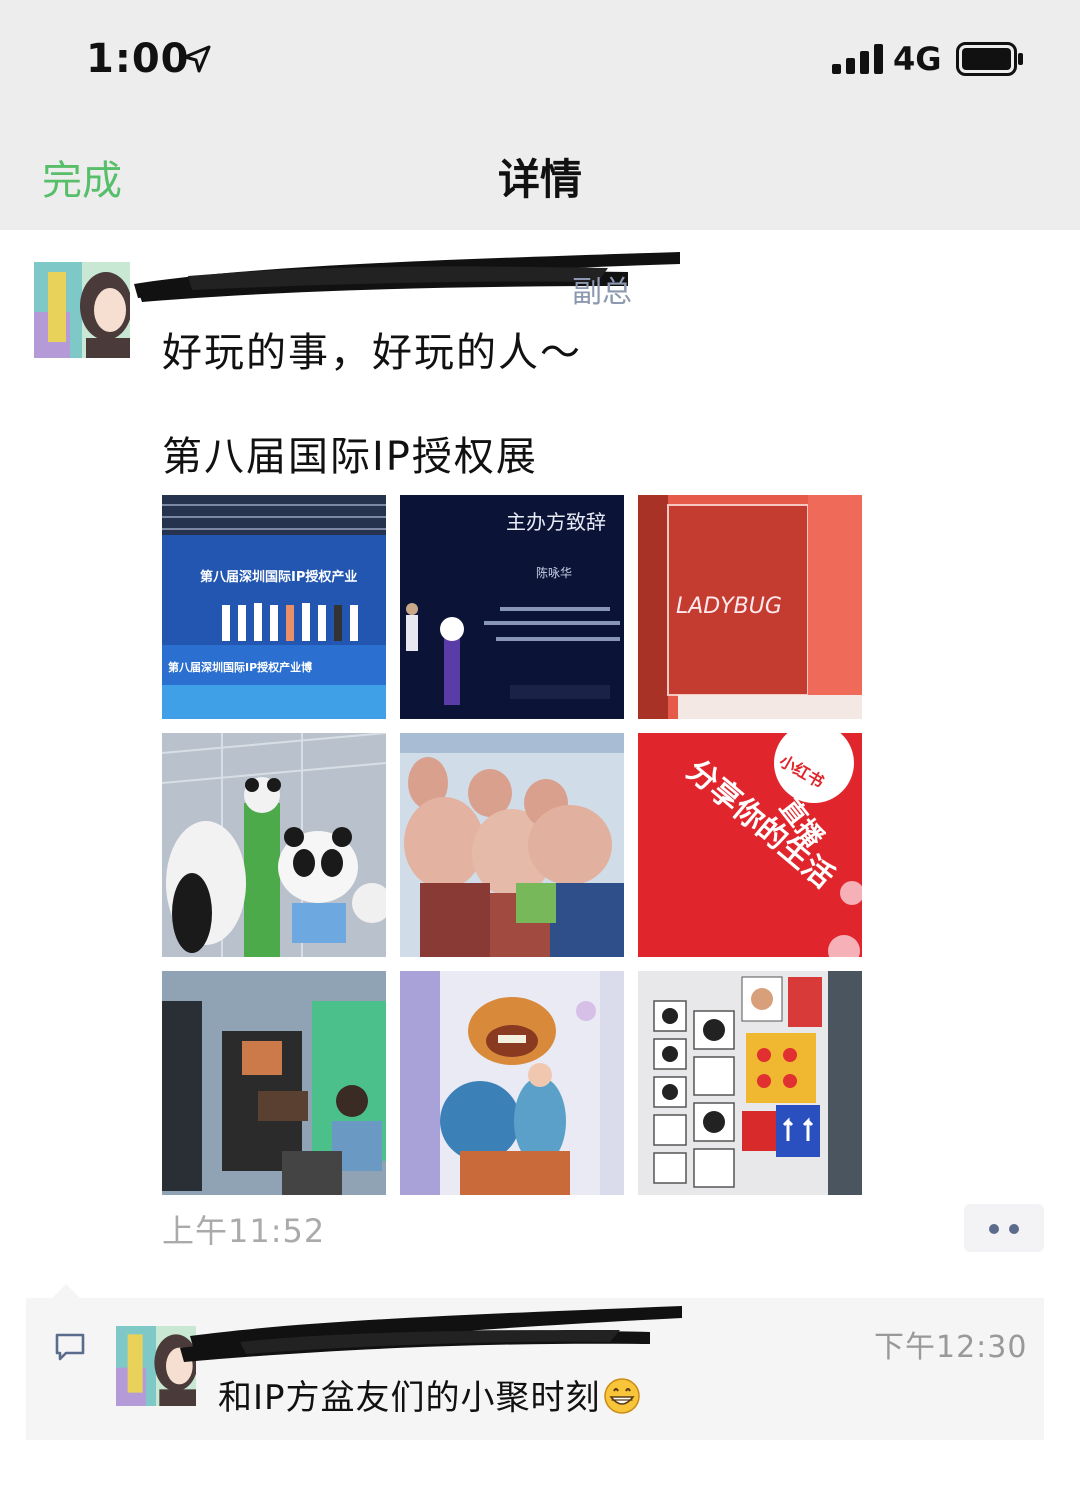  I want to click on camera-equipment-photo, so click(274, 1083).